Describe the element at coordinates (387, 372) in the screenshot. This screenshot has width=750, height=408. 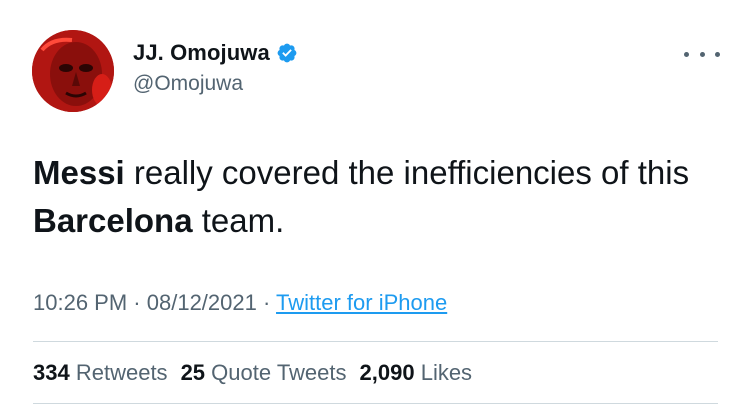
I see `likes-count: 2,090` at that location.